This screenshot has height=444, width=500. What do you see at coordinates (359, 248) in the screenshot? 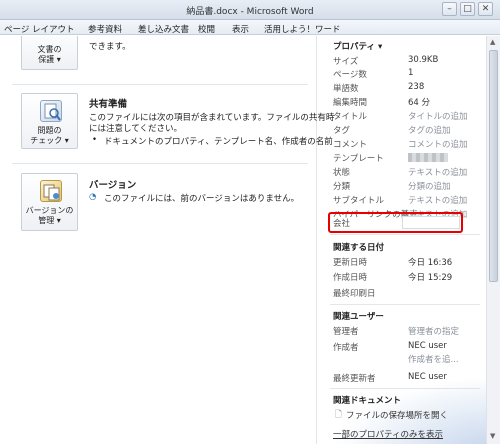
I see `related-dates-header: 関連する日付` at bounding box center [359, 248].